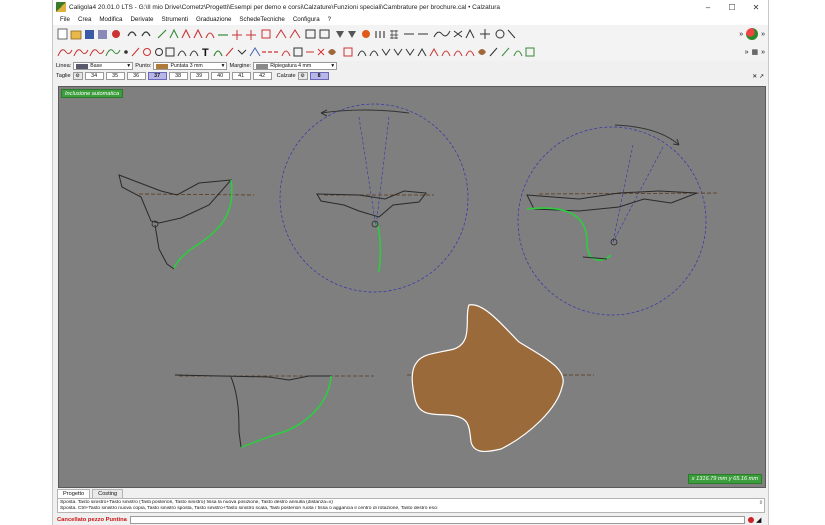 The height and width of the screenshot is (525, 825). Describe the element at coordinates (141, 19) in the screenshot. I see `menu-derivate: Derivate` at that location.